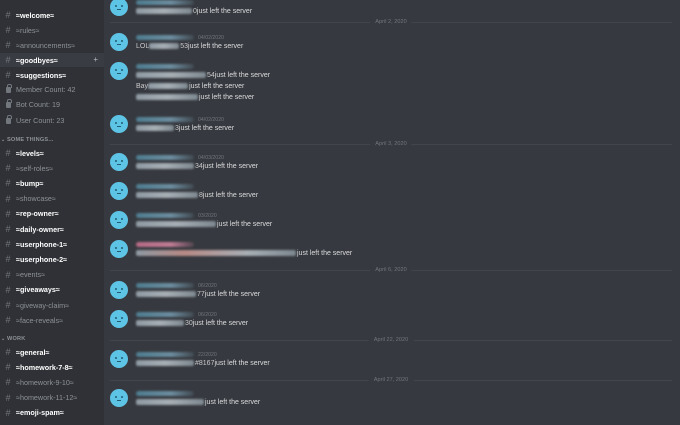  Describe the element at coordinates (45, 382) in the screenshot. I see `channel-label: ≈homework-9-10≈` at that location.